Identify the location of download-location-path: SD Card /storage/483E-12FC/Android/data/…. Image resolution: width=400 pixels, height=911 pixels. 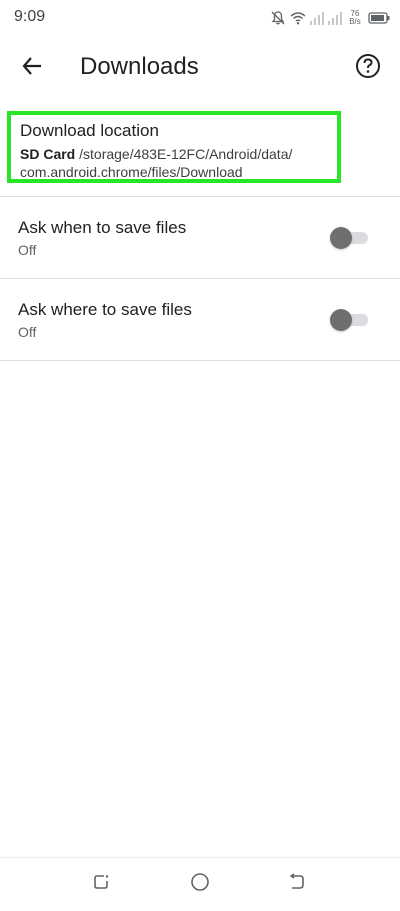
(180, 163).